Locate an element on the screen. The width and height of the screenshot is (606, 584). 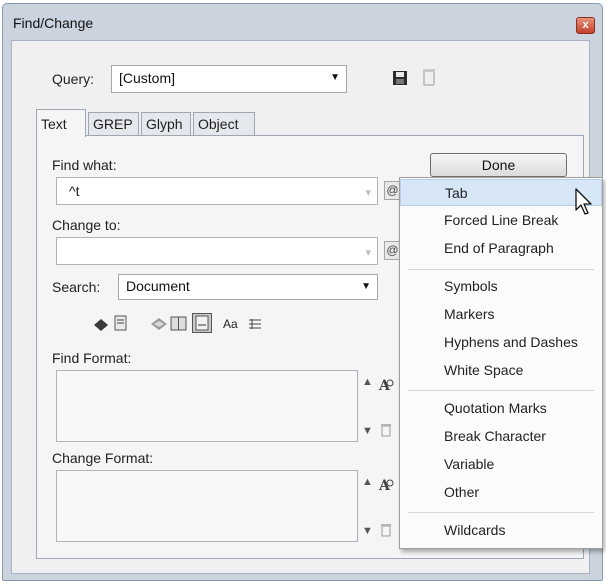
menu-item-variable: Variable is located at coordinates (501, 464).